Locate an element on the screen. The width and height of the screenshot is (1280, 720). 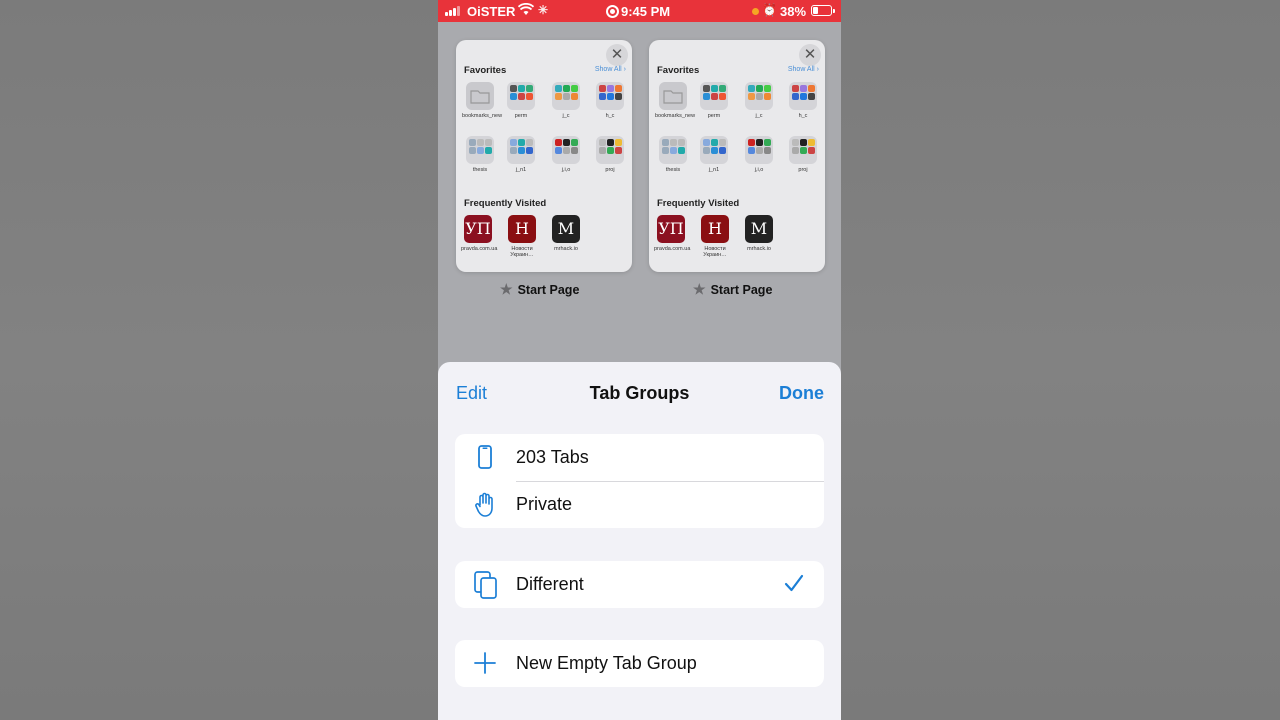
carrier-name: OiSTER is located at coordinates (491, 11).